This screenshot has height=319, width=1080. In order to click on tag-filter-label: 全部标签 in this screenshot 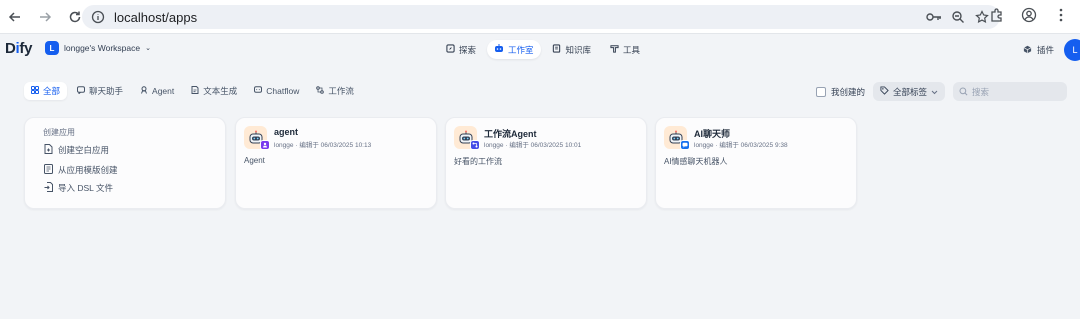, I will do `click(909, 91)`.